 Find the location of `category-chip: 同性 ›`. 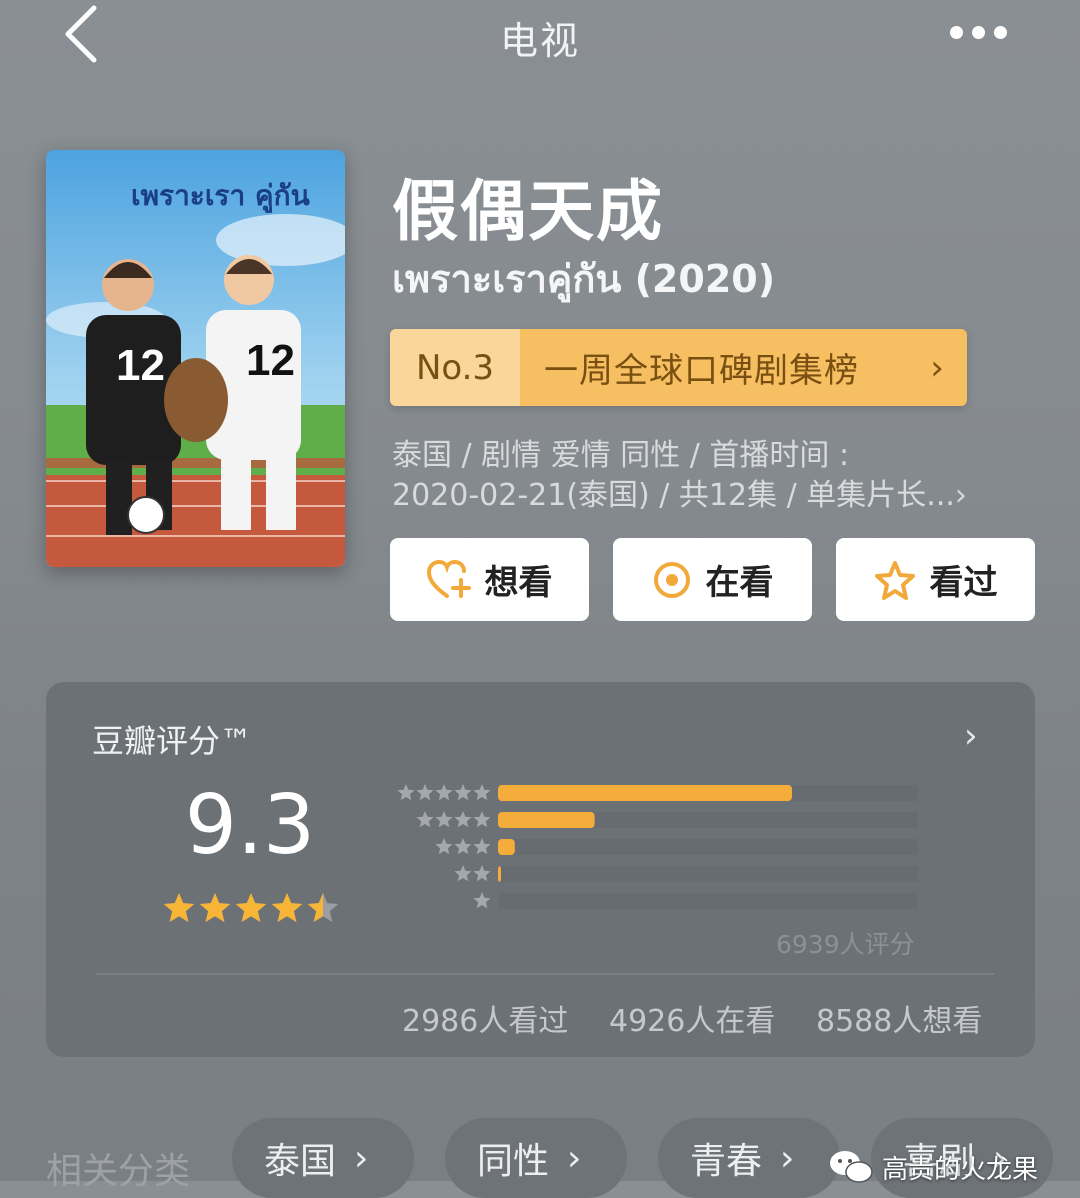

category-chip: 同性 › is located at coordinates (536, 1158).